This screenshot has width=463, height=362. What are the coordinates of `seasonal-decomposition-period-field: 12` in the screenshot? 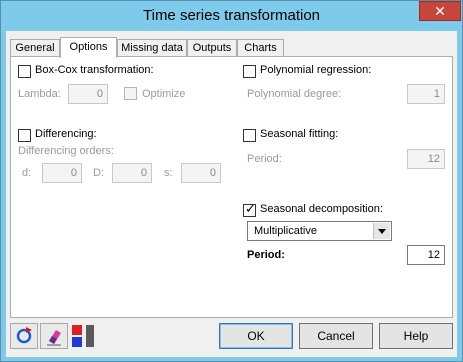 It's located at (426, 255).